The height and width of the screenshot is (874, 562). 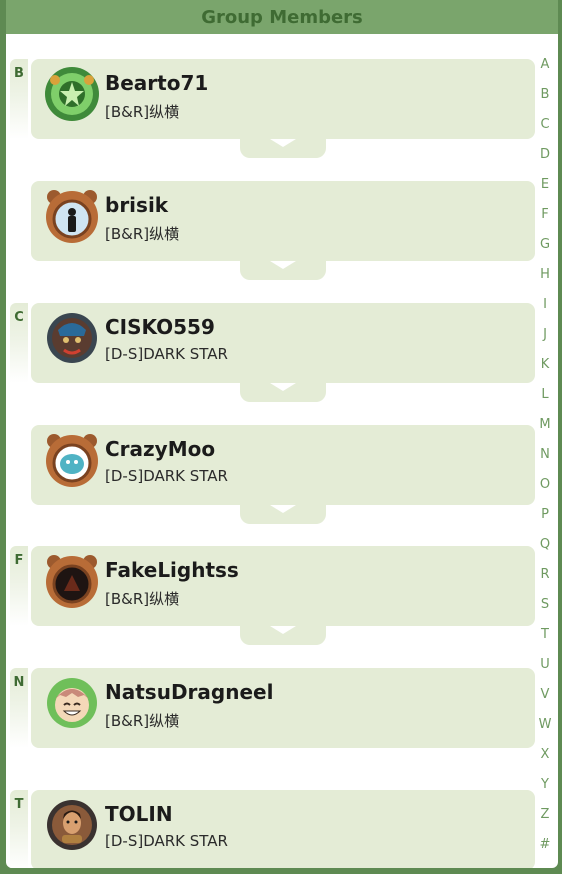 I want to click on index-letter-g: G, so click(x=545, y=248).